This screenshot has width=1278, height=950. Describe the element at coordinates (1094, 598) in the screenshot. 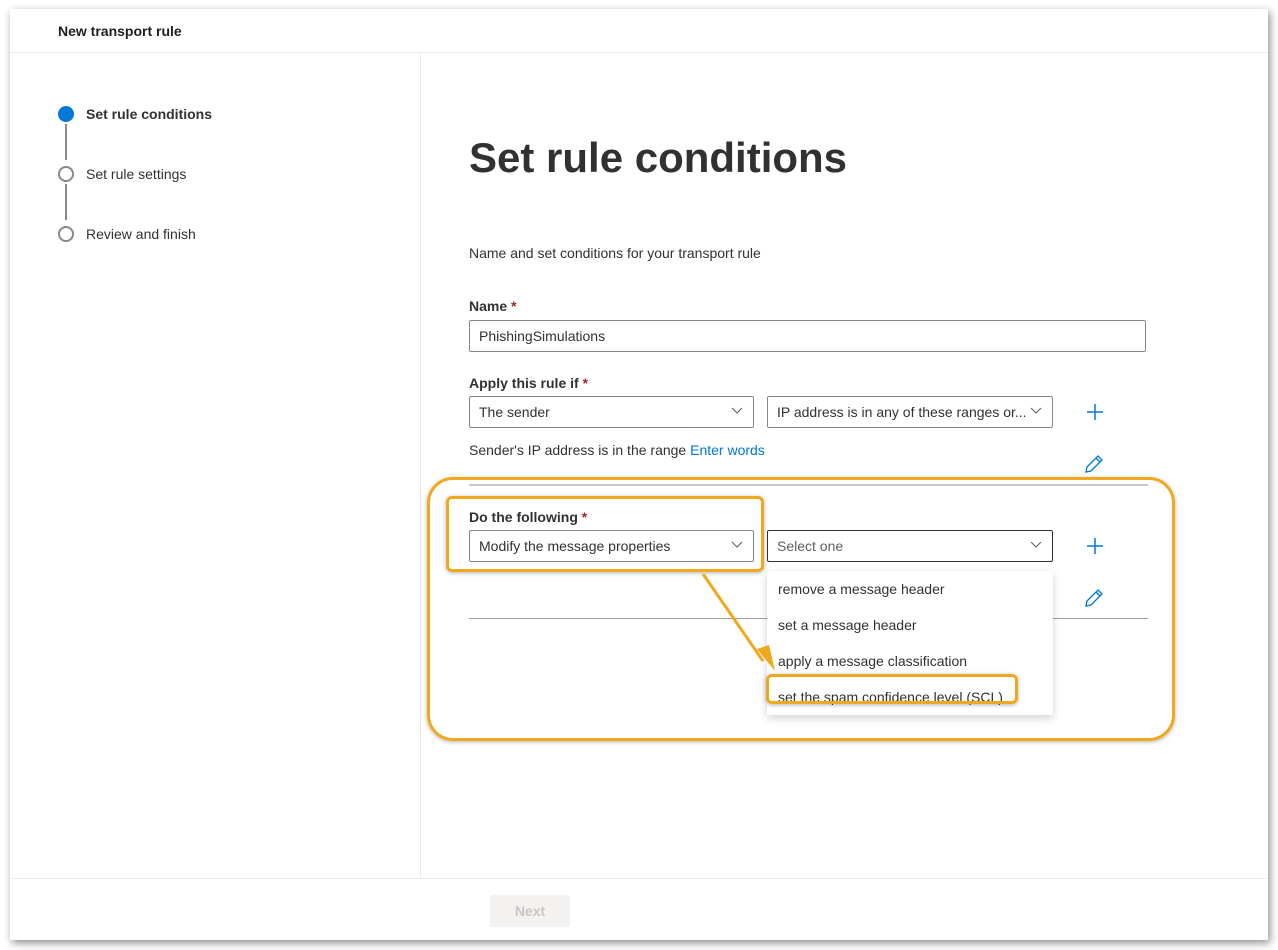

I see `edit-action-pencil-icon` at that location.